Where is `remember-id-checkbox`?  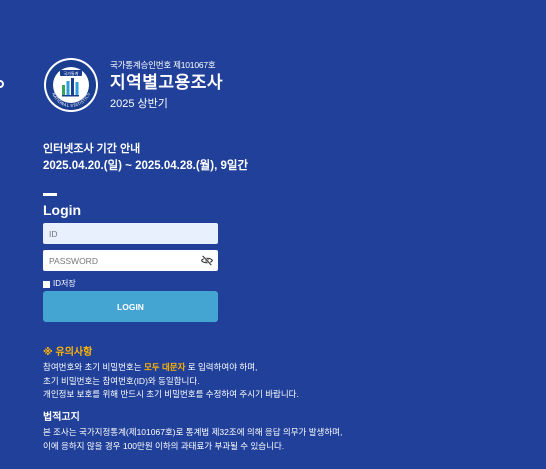 remember-id-checkbox is located at coordinates (46, 284).